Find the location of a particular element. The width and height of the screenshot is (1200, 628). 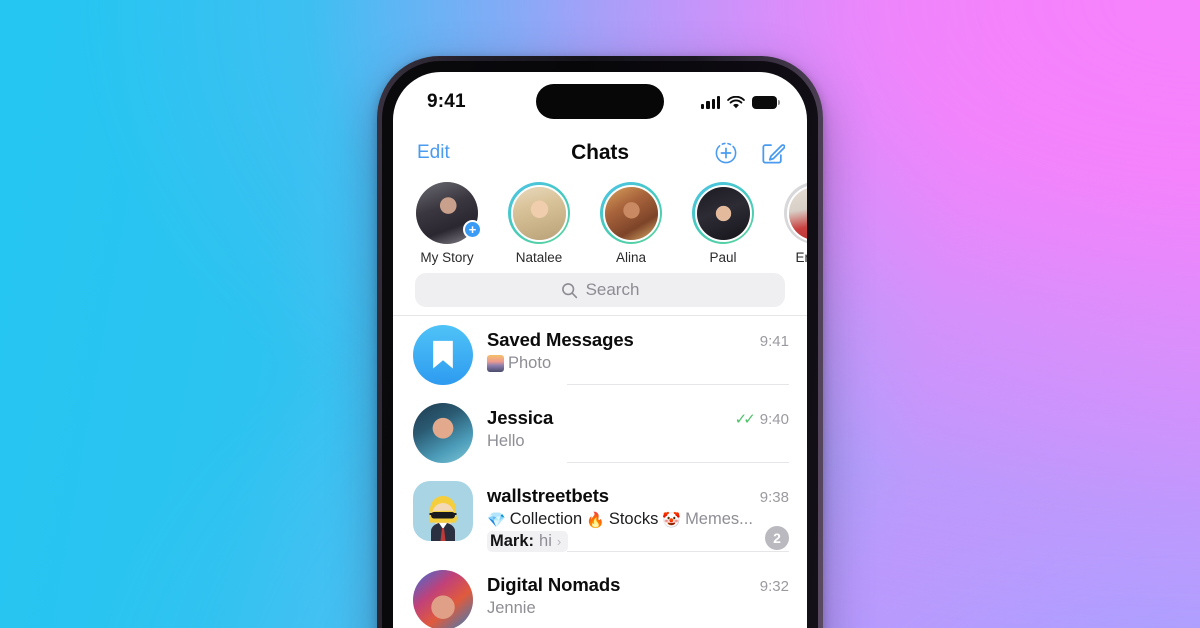

chat-preview: Jennie is located at coordinates (638, 608).